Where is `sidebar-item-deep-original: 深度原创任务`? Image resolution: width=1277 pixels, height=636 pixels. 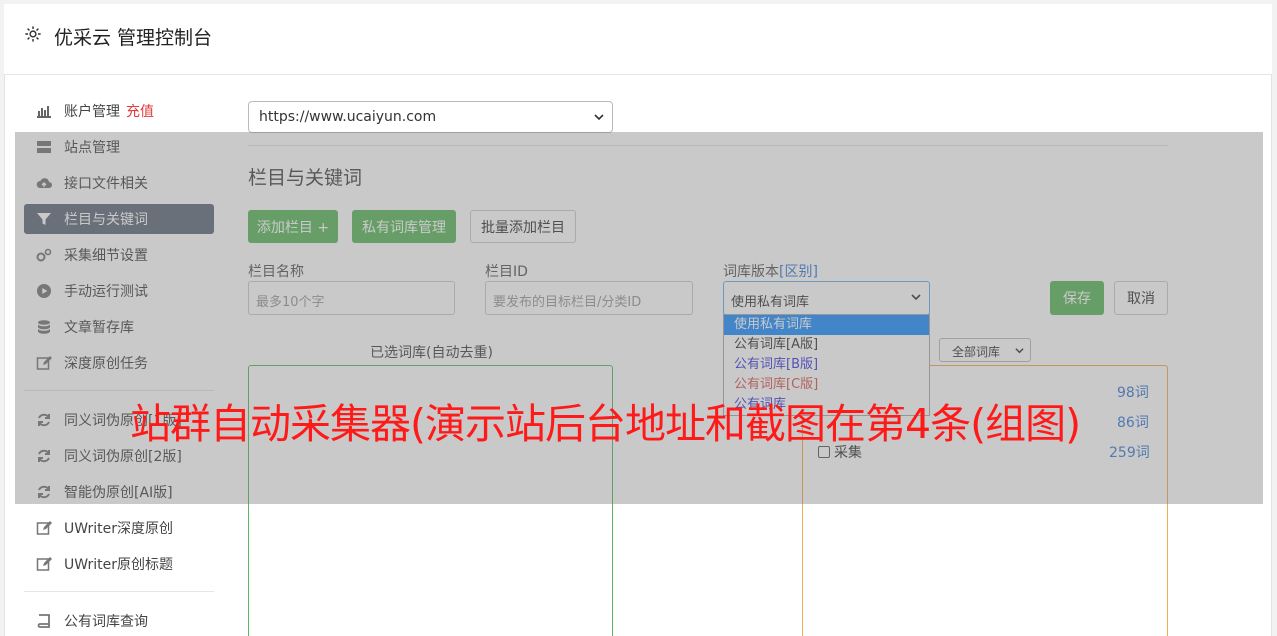 sidebar-item-deep-original: 深度原创任务 is located at coordinates (119, 363).